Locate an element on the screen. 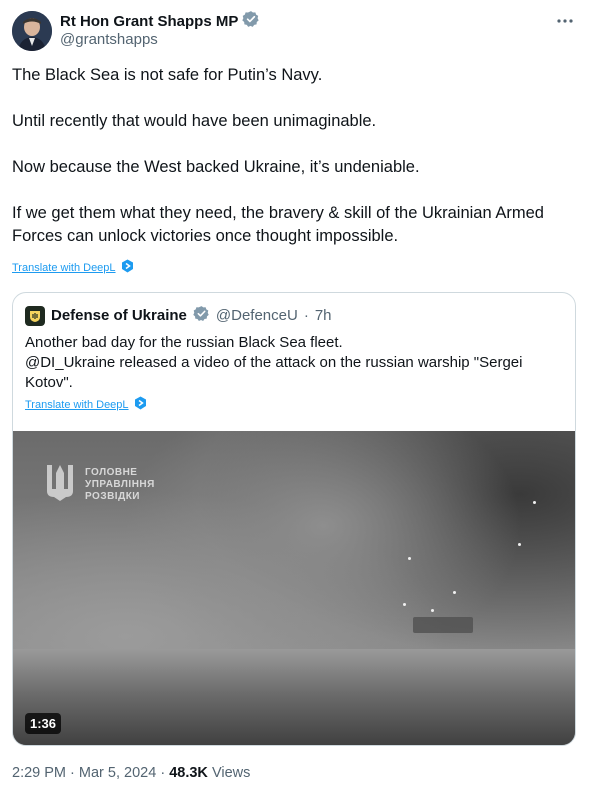  tweet-meta: 2:29 PM · Mar 5, 2024 · 48.3K Views is located at coordinates (131, 773).